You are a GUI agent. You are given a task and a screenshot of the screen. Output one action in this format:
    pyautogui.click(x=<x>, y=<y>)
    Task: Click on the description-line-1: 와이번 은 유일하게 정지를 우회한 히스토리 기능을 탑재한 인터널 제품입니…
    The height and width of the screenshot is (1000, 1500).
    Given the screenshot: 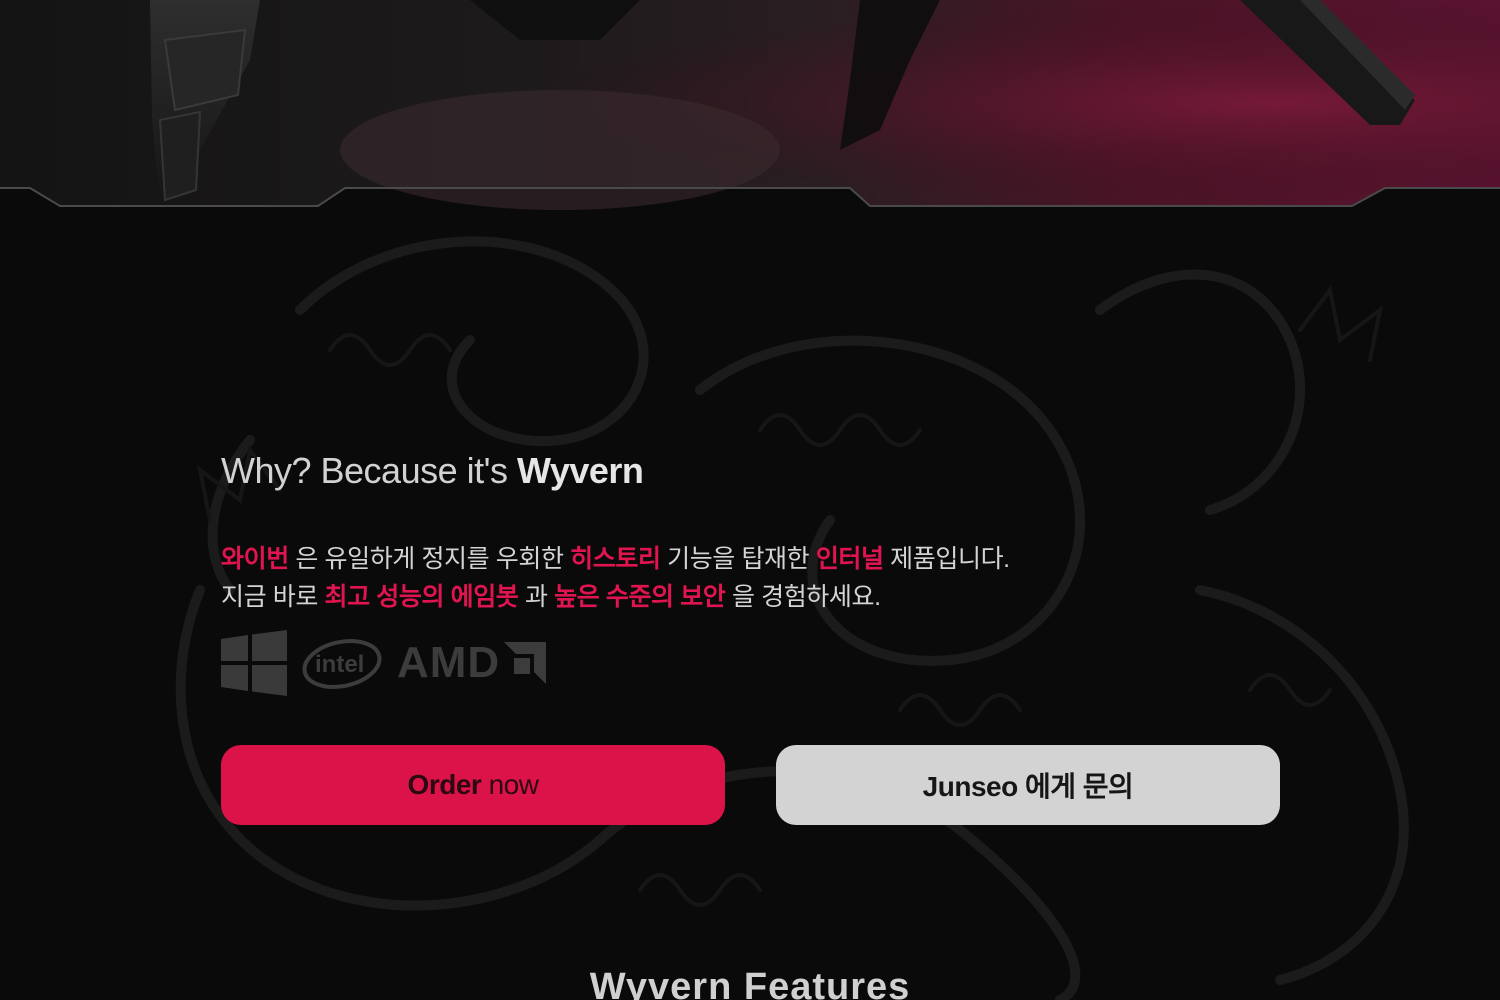 What is the action you would take?
    pyautogui.click(x=615, y=559)
    